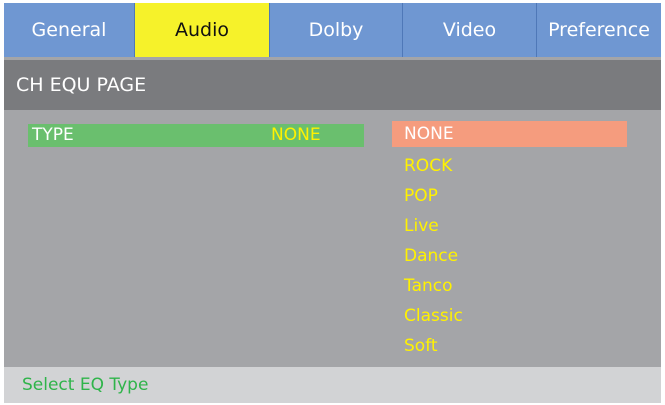 The height and width of the screenshot is (405, 665). What do you see at coordinates (509, 196) in the screenshot?
I see `option-pop: POP` at bounding box center [509, 196].